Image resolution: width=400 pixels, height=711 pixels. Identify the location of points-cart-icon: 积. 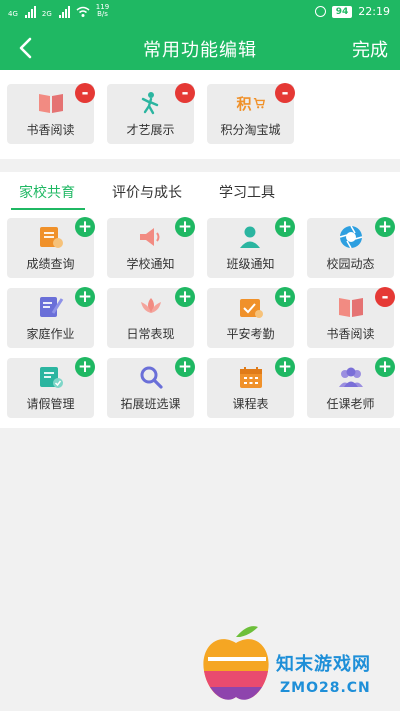
(251, 103).